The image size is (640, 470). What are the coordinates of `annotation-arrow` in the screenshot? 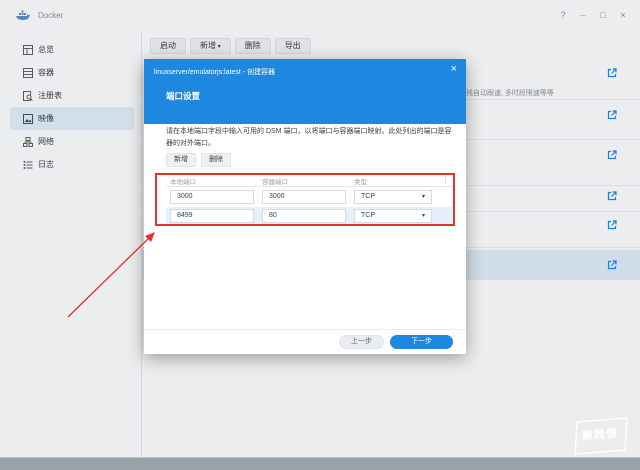 It's located at (111, 275).